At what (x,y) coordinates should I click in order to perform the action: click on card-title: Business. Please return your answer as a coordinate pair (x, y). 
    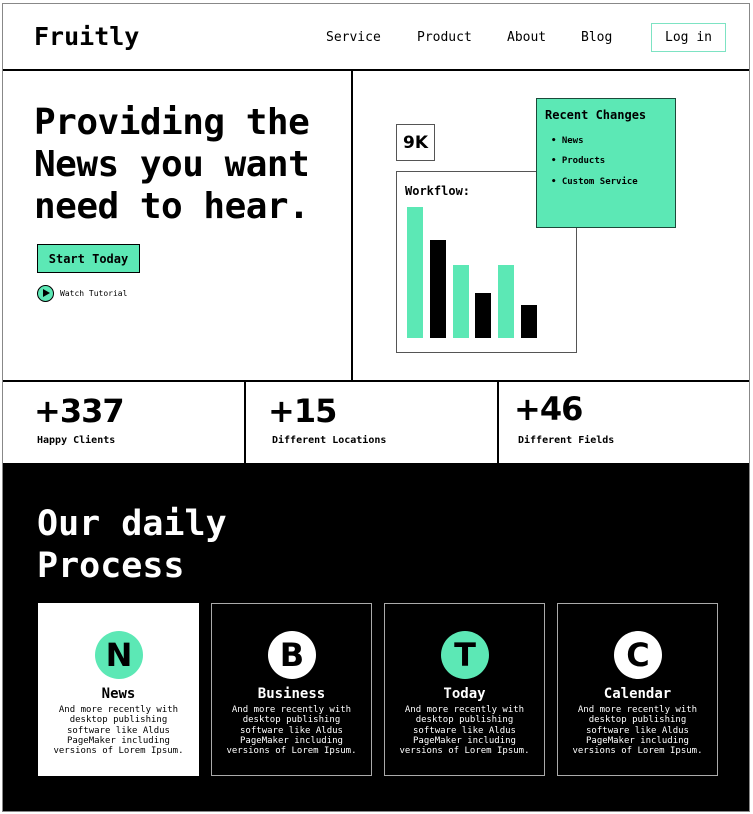
    Looking at the image, I should click on (291, 694).